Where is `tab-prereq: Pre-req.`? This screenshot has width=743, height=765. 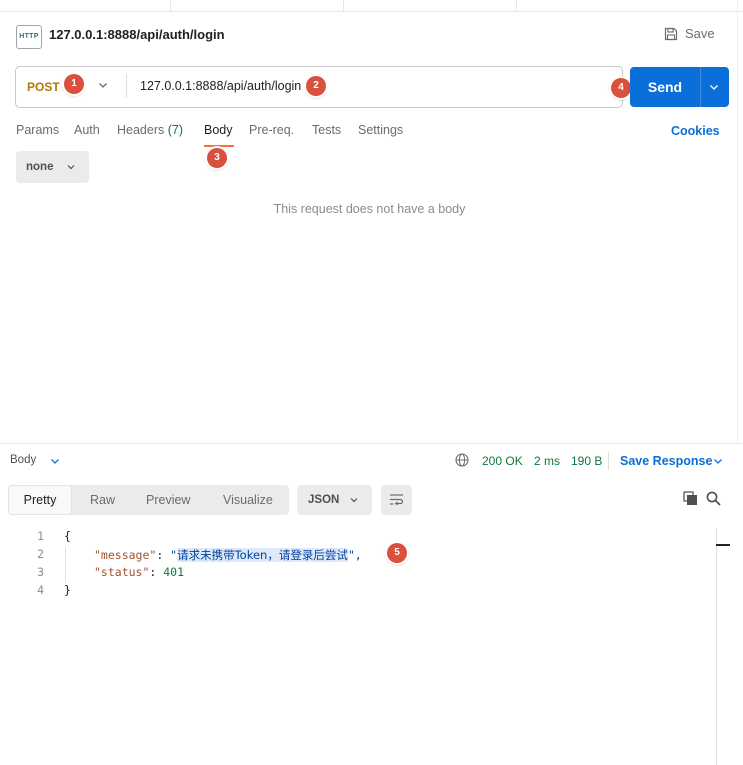
tab-prereq: Pre-req. is located at coordinates (271, 130).